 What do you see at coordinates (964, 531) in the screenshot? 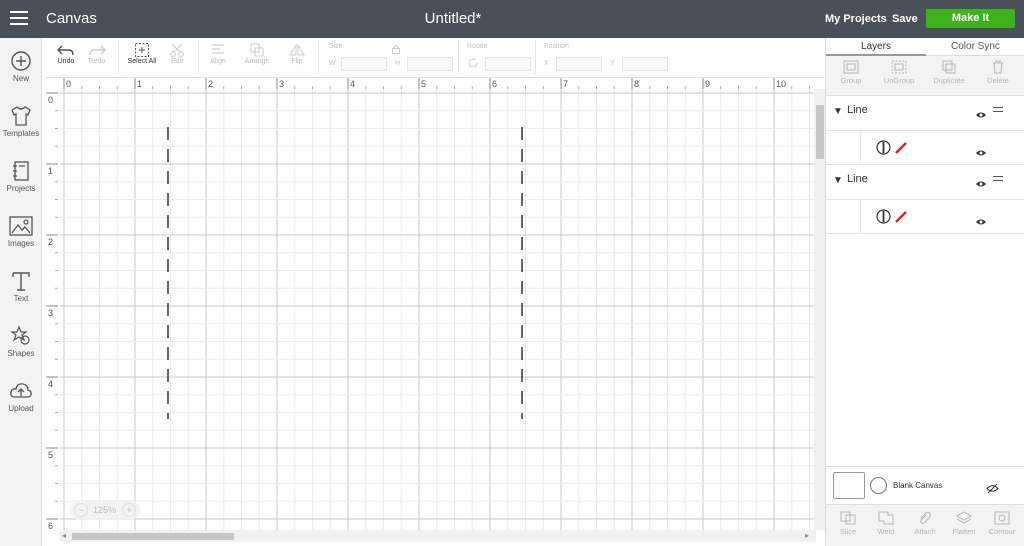
I see `flatten-label: Flatten` at bounding box center [964, 531].